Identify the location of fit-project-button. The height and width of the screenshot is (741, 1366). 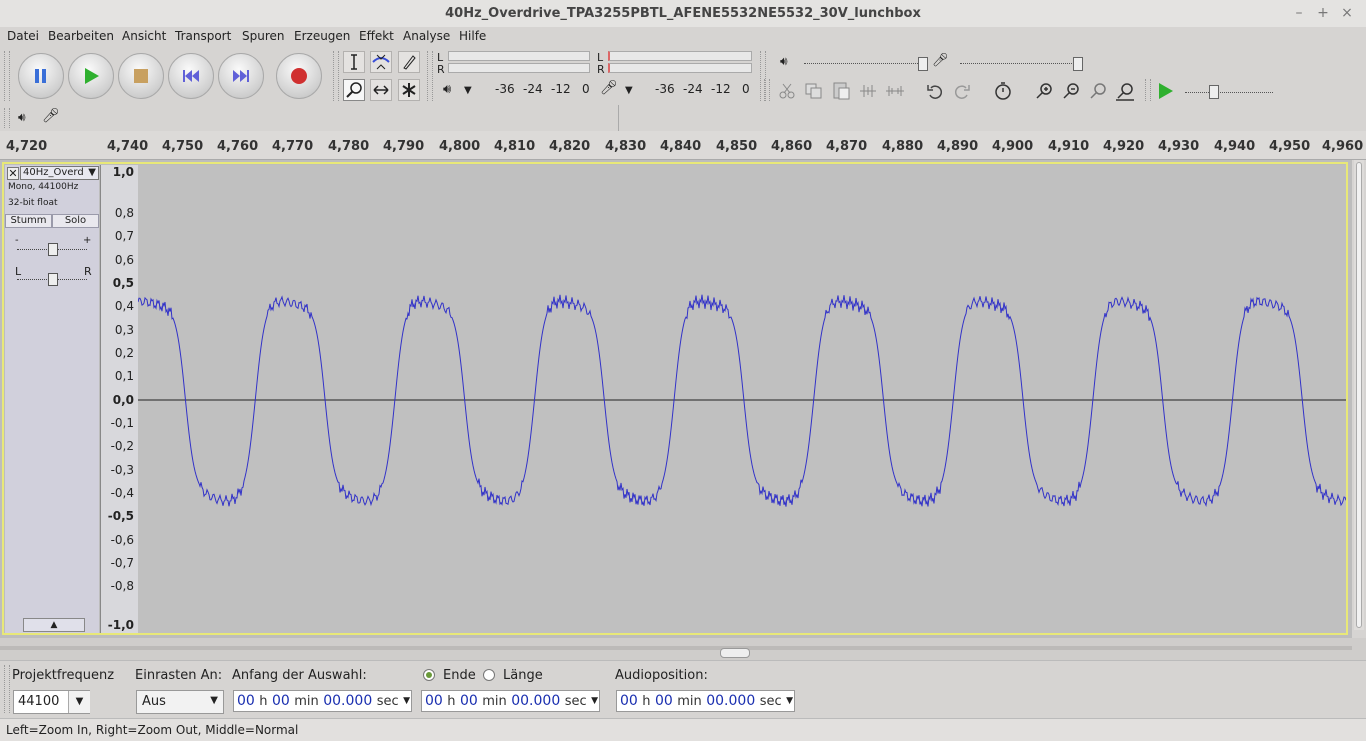
(1125, 91).